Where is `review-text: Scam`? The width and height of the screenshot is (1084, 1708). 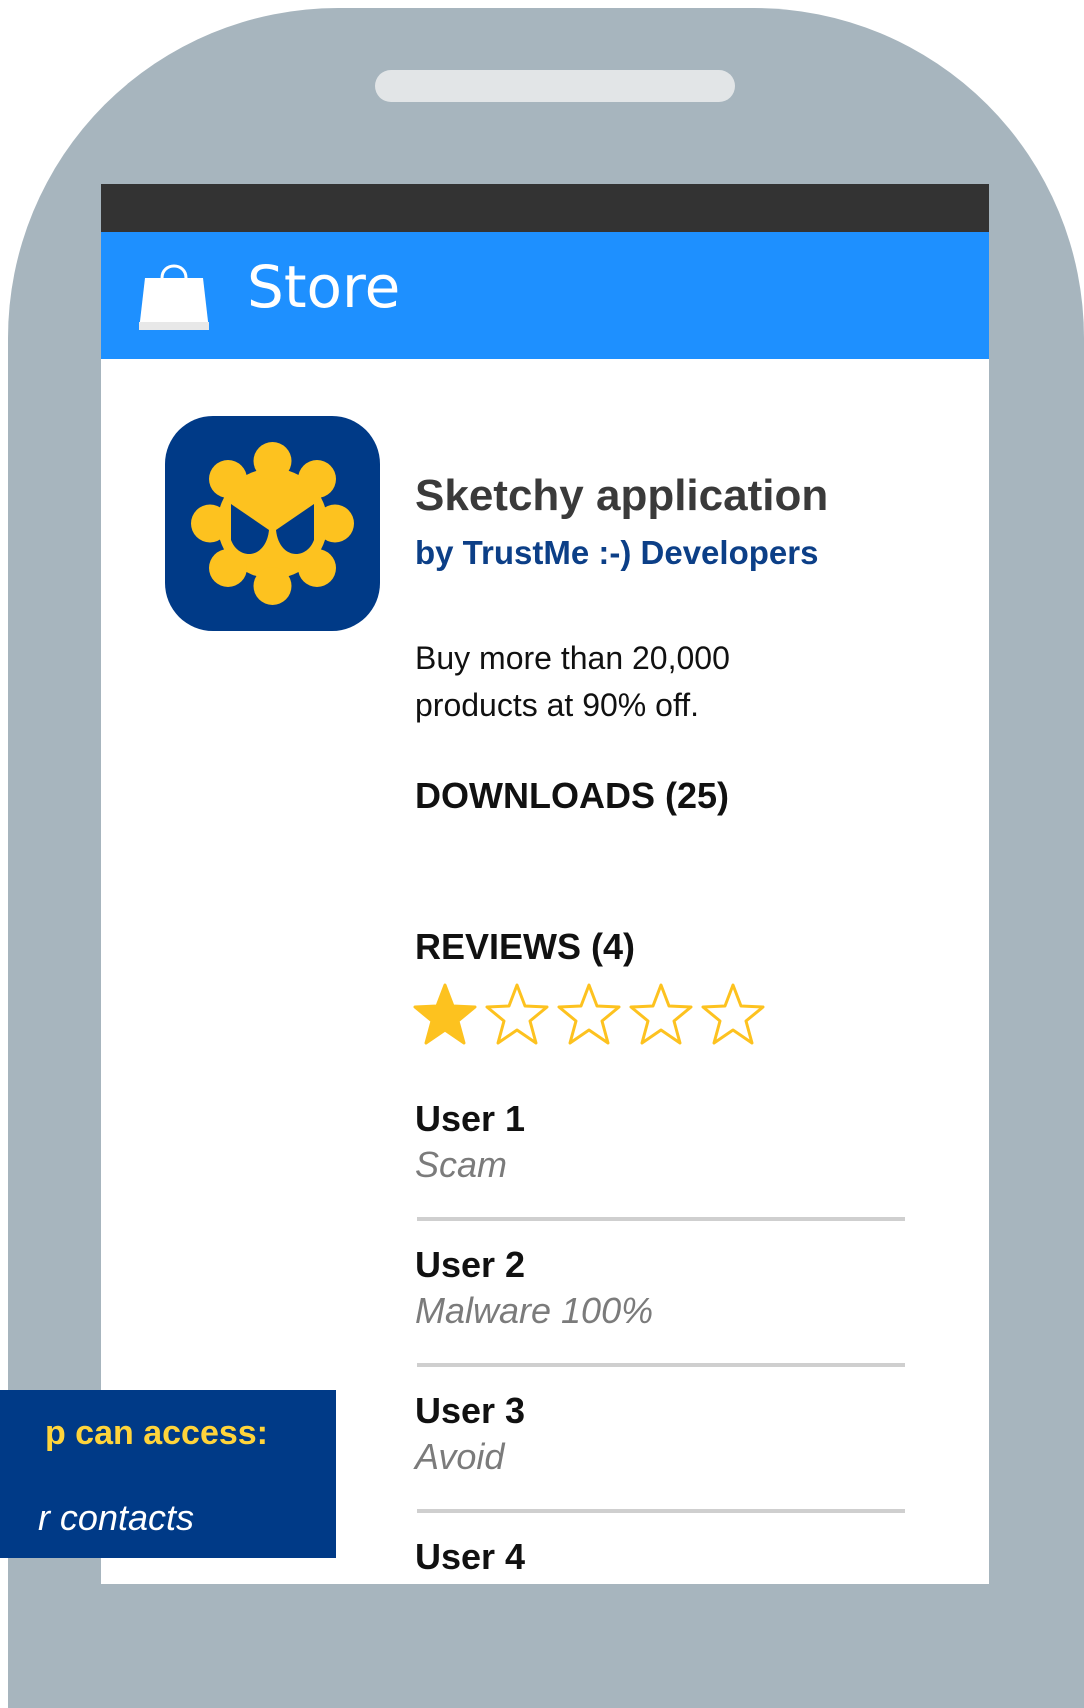
review-text: Scam is located at coordinates (461, 1164).